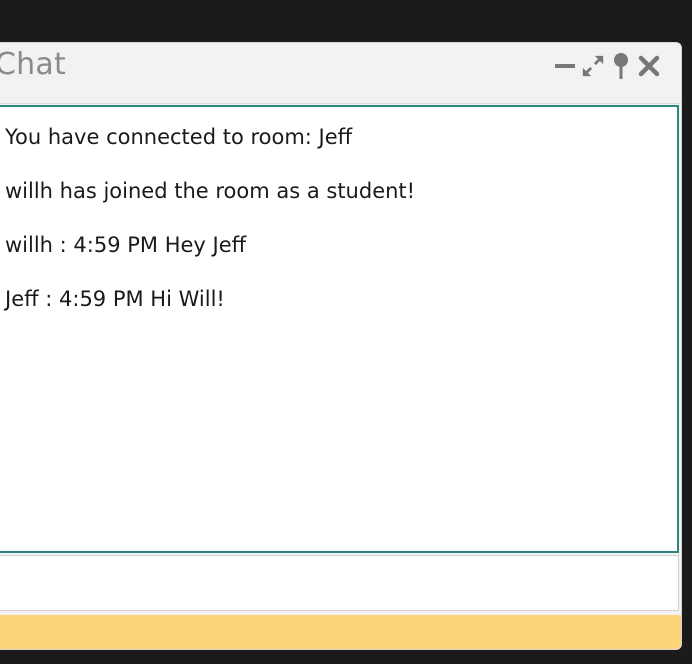 The width and height of the screenshot is (692, 664). I want to click on minimize-icon, so click(565, 66).